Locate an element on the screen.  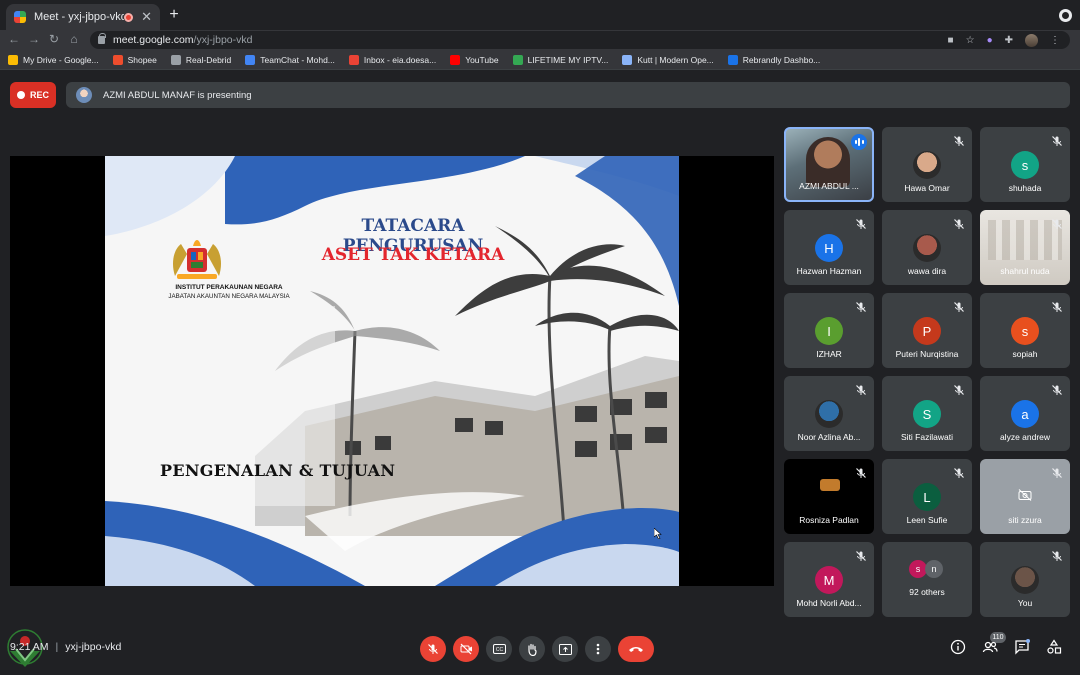
bookmark-star-icon: ☆ is located at coordinates (970, 40).